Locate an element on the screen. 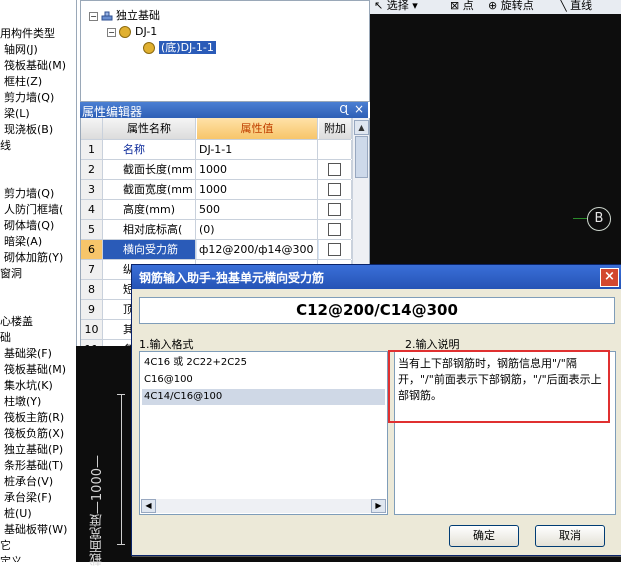 This screenshot has height=566, width=621. left-item-13: 窗洞 is located at coordinates (11, 274).